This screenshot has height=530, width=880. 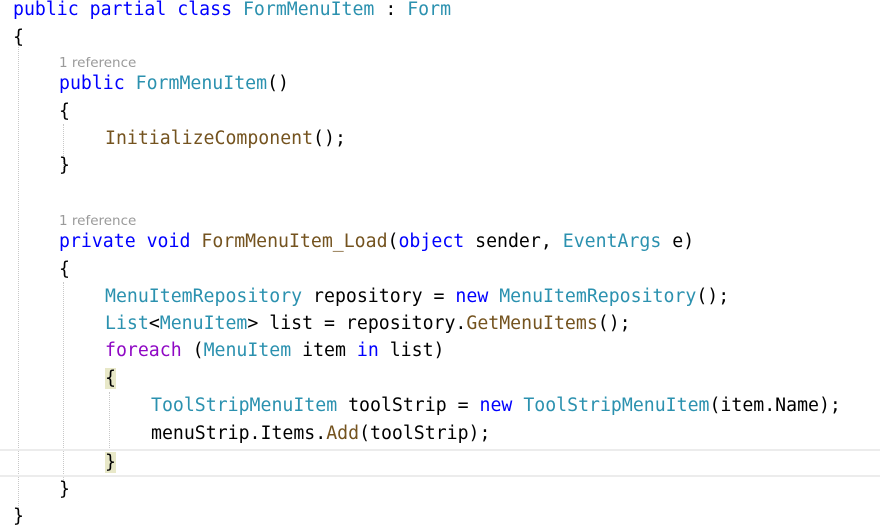 I want to click on constructor-name: FormMenuItem, so click(x=201, y=83).